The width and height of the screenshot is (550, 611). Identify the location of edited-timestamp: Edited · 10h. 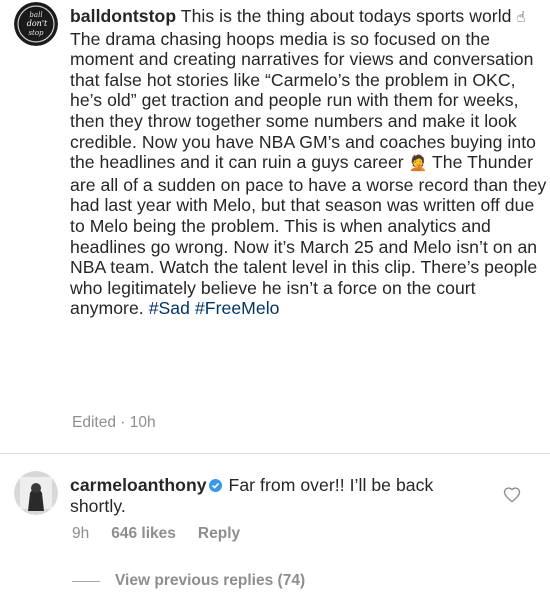
(114, 422).